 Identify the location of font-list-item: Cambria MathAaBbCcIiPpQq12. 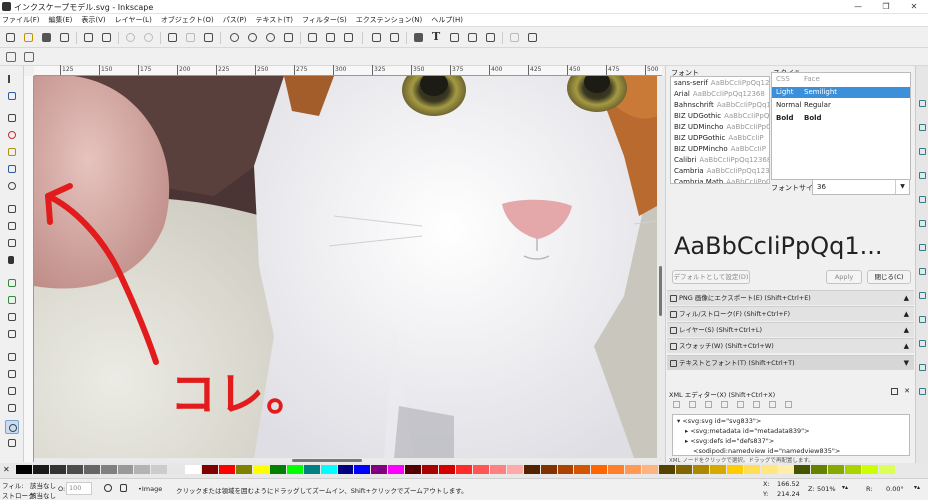
(721, 180).